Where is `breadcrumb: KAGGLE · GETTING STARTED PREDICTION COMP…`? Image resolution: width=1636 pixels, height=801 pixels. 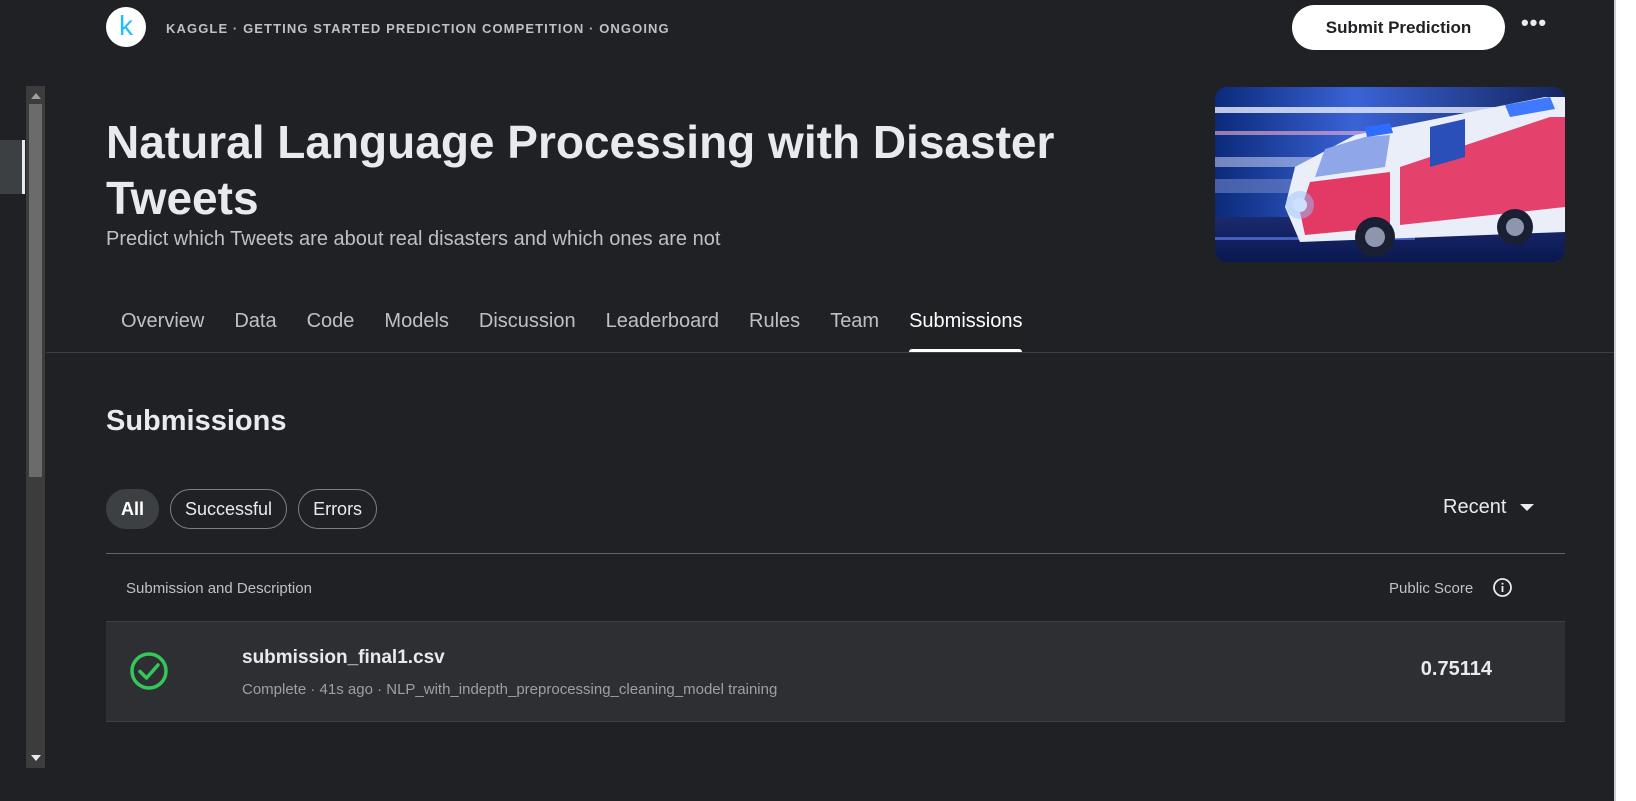
breadcrumb: KAGGLE · GETTING STARTED PREDICTION COMP… is located at coordinates (418, 28).